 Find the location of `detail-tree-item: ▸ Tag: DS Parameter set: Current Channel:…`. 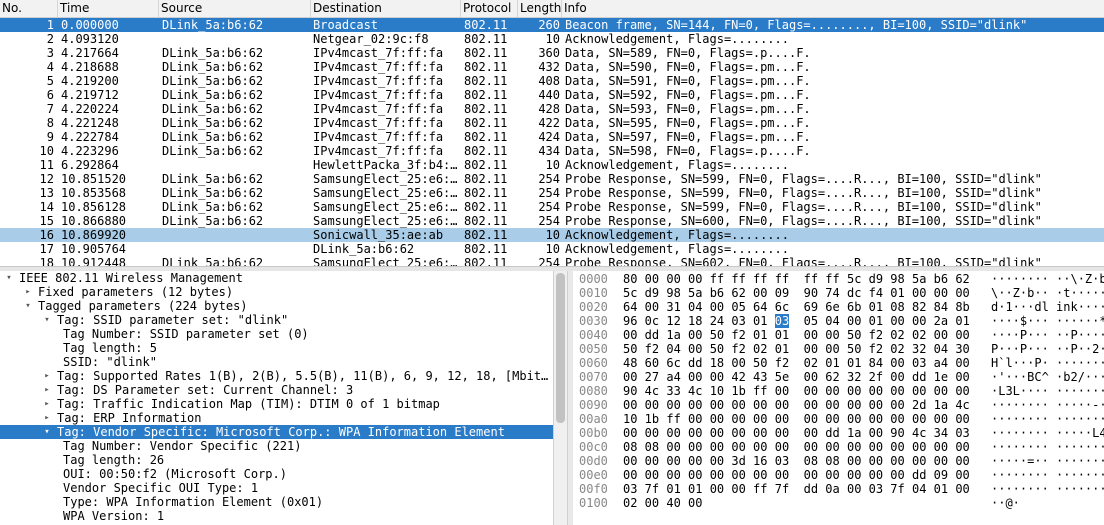

detail-tree-item: ▸ Tag: DS Parameter set: Current Channel:… is located at coordinates (276, 390).